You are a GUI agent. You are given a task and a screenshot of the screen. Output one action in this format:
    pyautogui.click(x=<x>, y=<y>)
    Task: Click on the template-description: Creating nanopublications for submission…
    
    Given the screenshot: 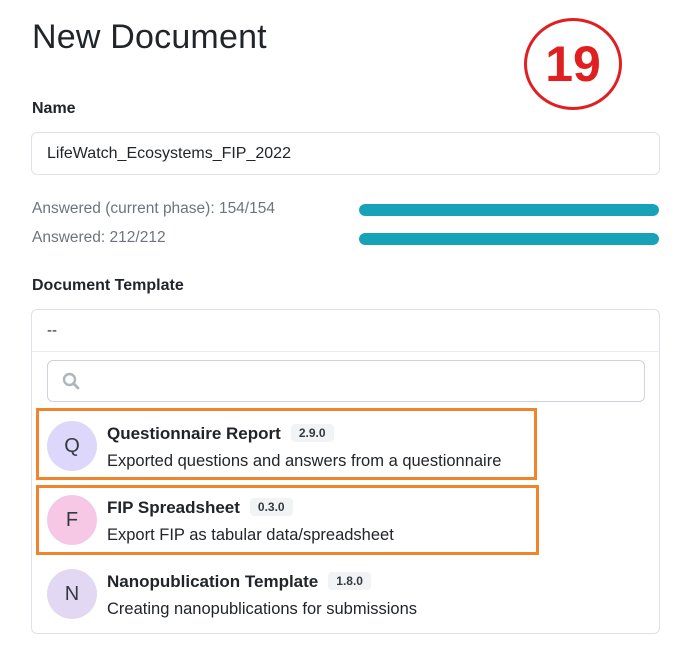 What is the action you would take?
    pyautogui.click(x=262, y=609)
    